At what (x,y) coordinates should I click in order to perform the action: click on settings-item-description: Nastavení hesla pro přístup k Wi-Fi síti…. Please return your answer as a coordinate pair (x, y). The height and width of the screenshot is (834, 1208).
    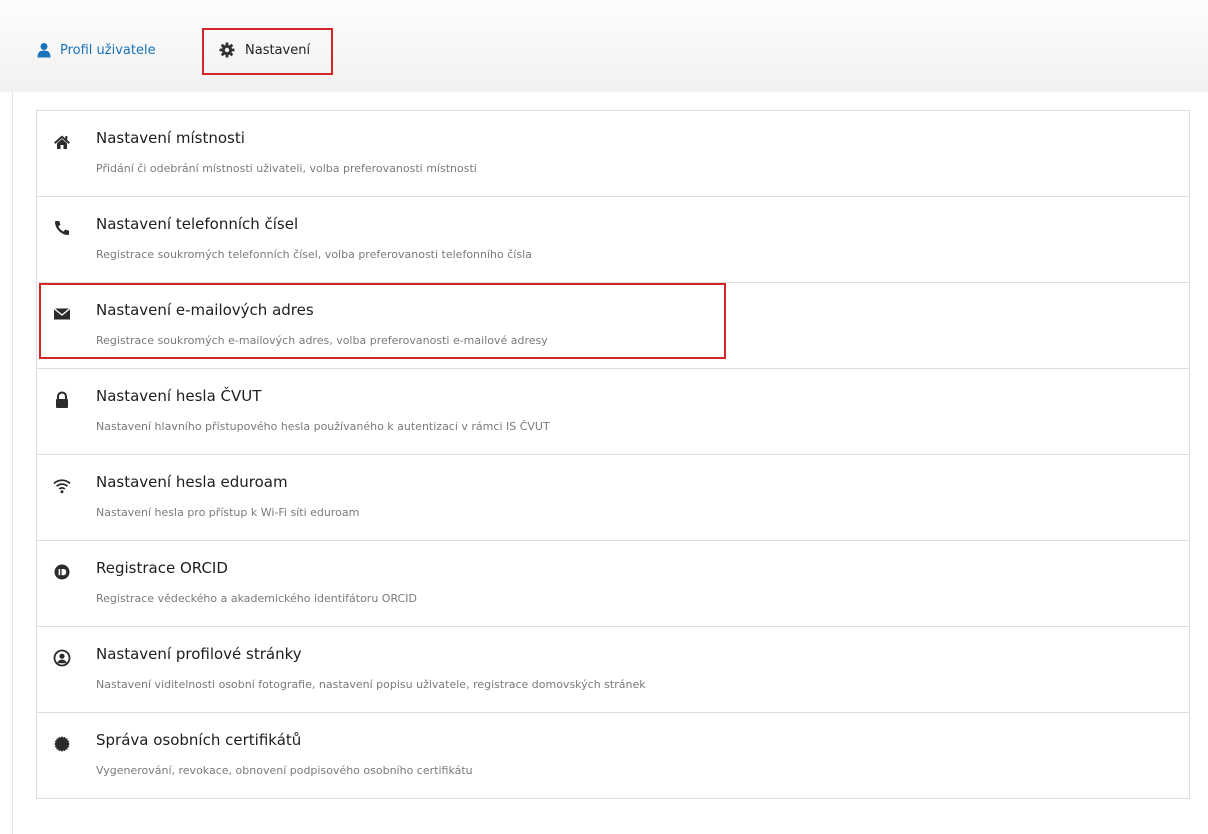
    Looking at the image, I should click on (228, 512).